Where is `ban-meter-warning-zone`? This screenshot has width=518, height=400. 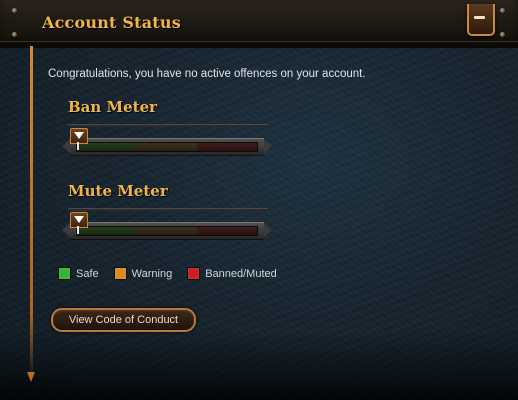
ban-meter-warning-zone is located at coordinates (167, 147).